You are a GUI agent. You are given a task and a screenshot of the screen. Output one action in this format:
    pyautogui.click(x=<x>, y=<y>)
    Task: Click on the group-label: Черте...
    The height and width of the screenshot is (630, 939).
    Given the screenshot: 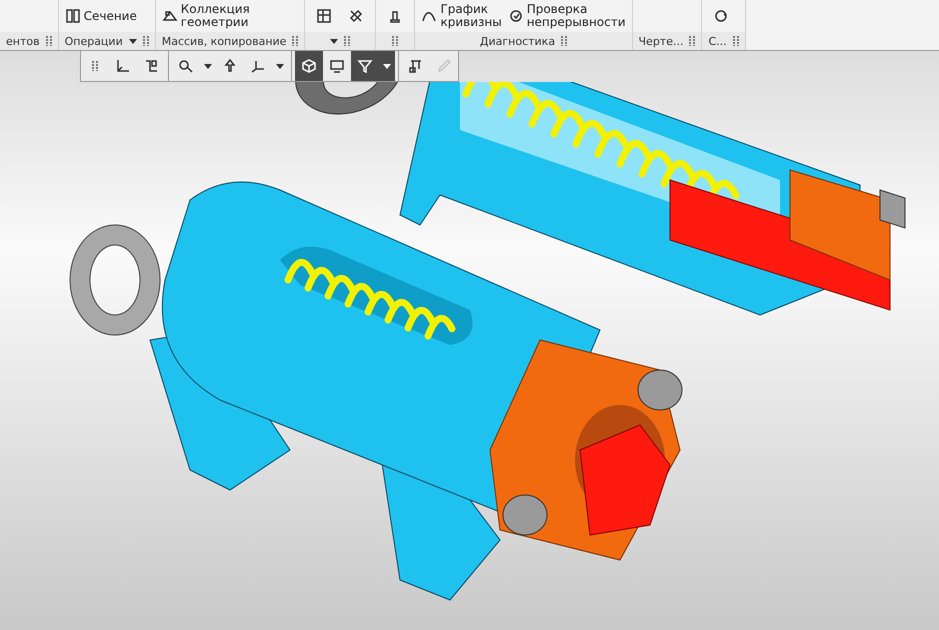 What is the action you would take?
    pyautogui.click(x=661, y=41)
    